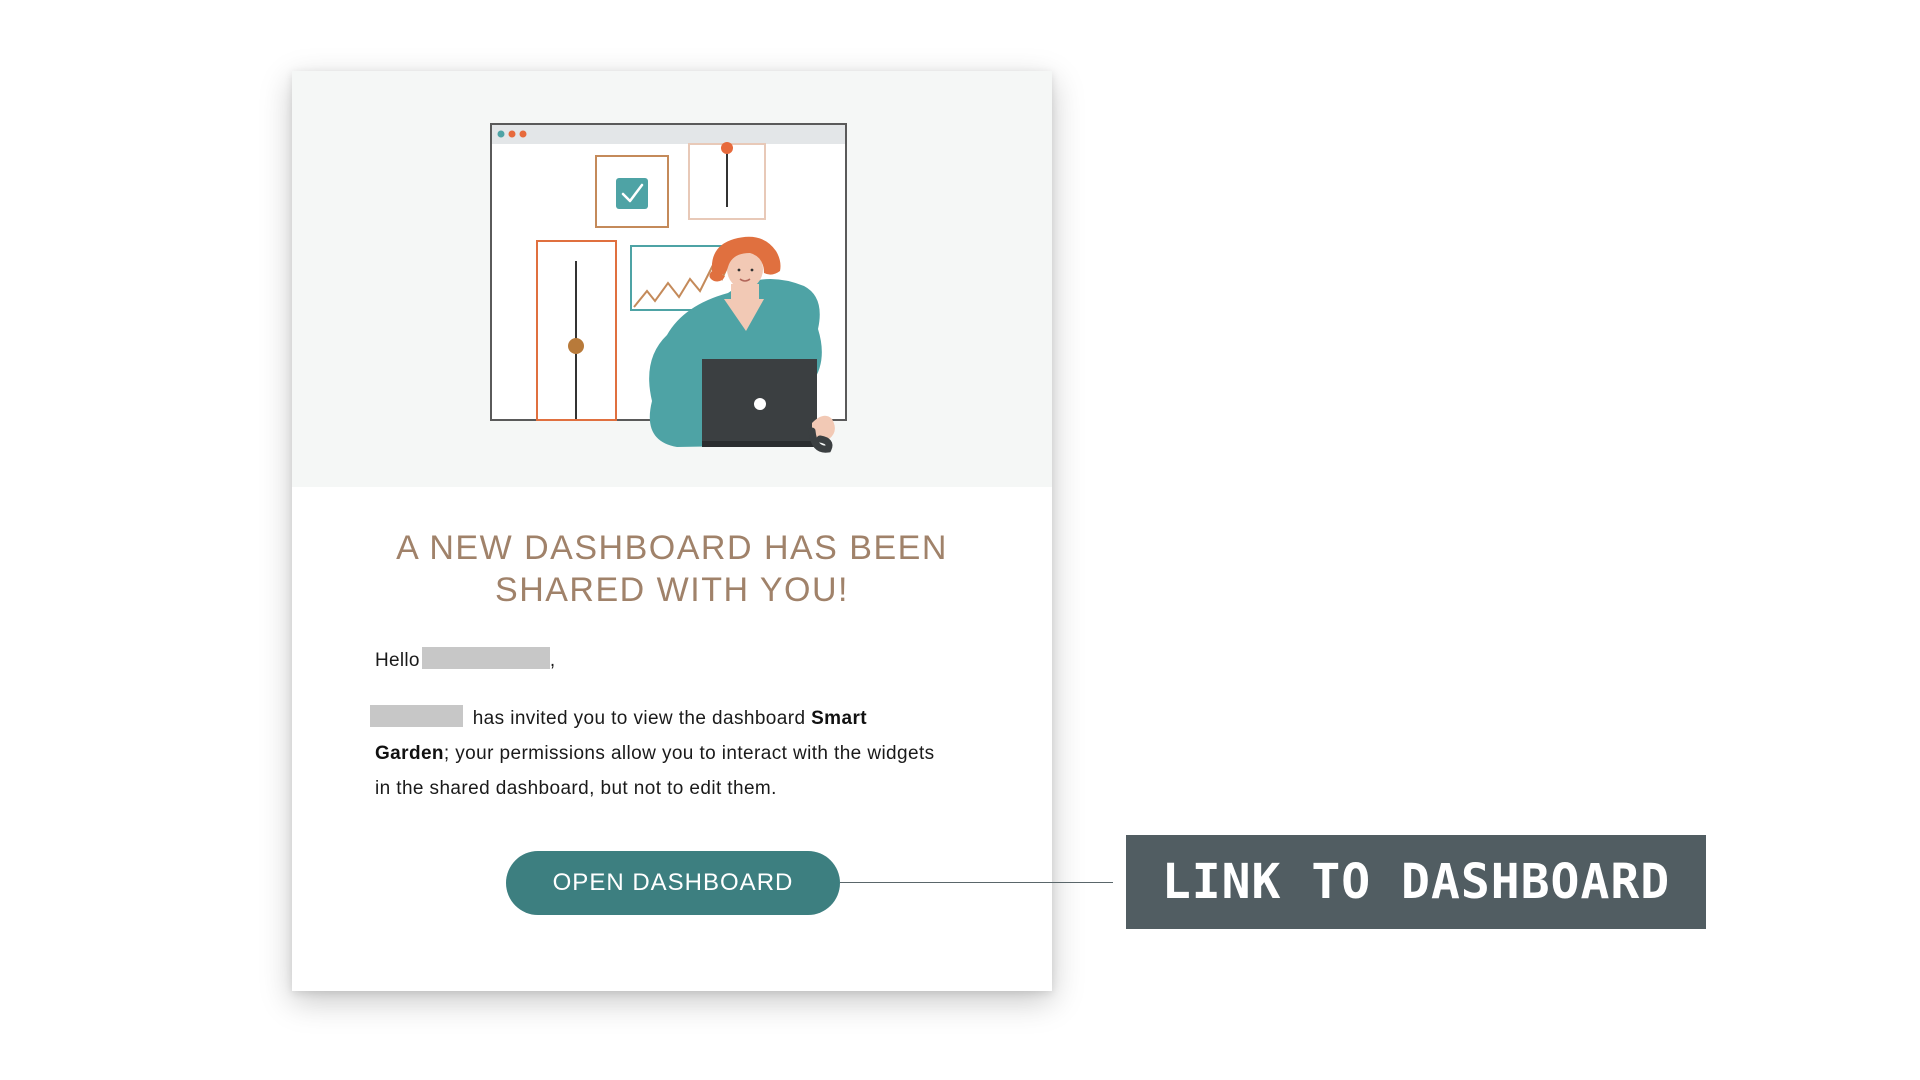 This screenshot has width=1920, height=1080. Describe the element at coordinates (416, 716) in the screenshot. I see `redacted-sender-name` at that location.